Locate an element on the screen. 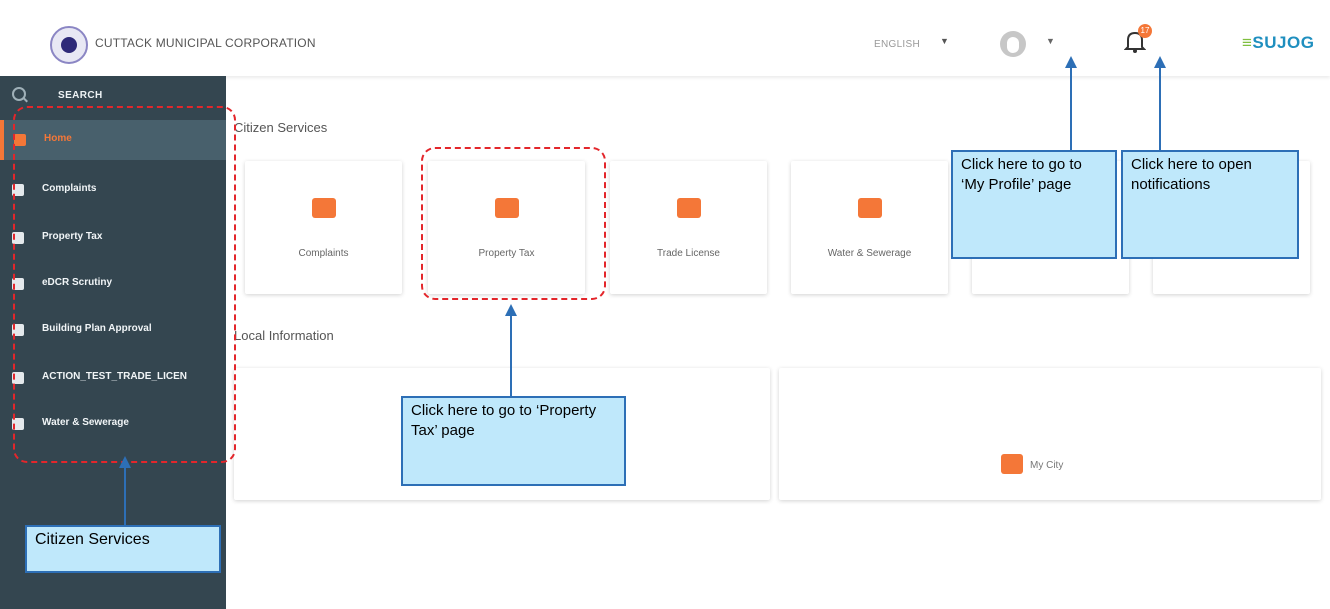  water-tap-icon is located at coordinates (869, 208).